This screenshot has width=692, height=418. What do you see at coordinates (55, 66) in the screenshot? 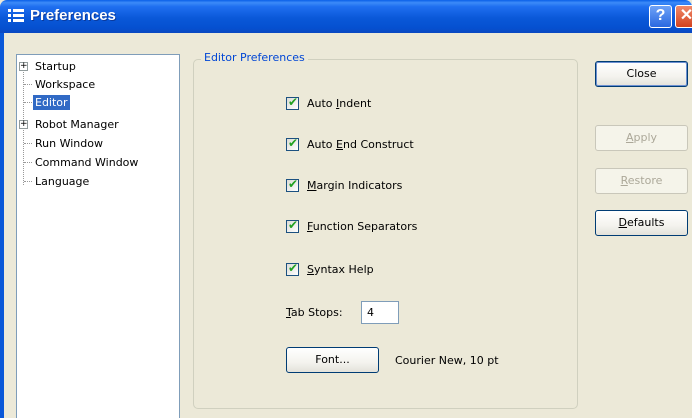
I see `tree-item-label: Startup` at bounding box center [55, 66].